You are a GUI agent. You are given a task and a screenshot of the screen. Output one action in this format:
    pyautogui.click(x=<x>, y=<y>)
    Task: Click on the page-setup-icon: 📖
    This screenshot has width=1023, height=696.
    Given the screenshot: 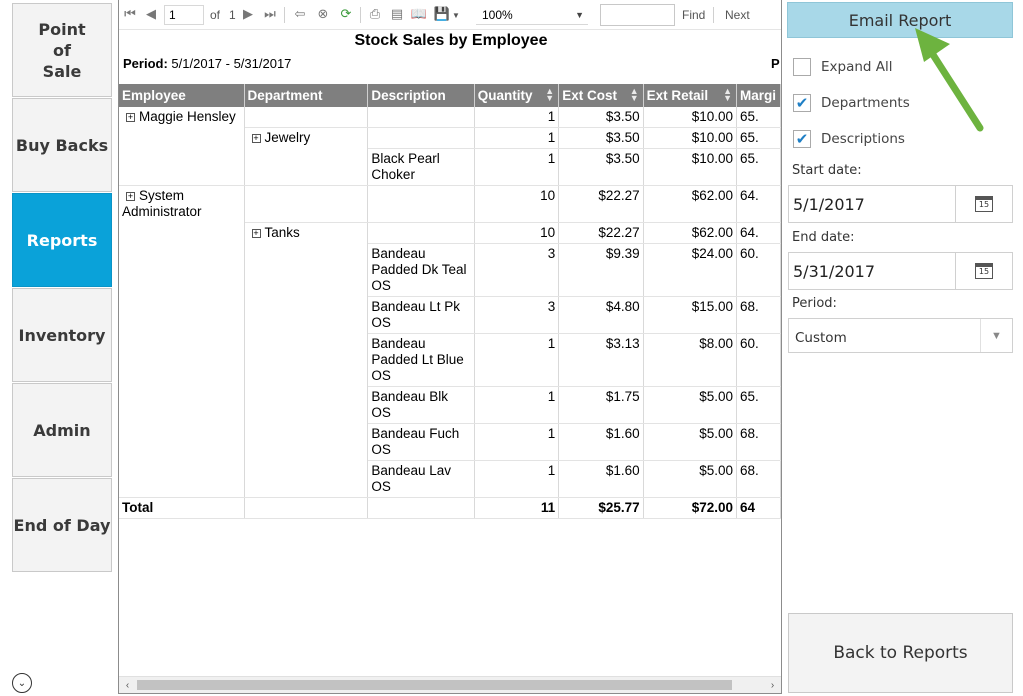 What is the action you would take?
    pyautogui.click(x=419, y=14)
    